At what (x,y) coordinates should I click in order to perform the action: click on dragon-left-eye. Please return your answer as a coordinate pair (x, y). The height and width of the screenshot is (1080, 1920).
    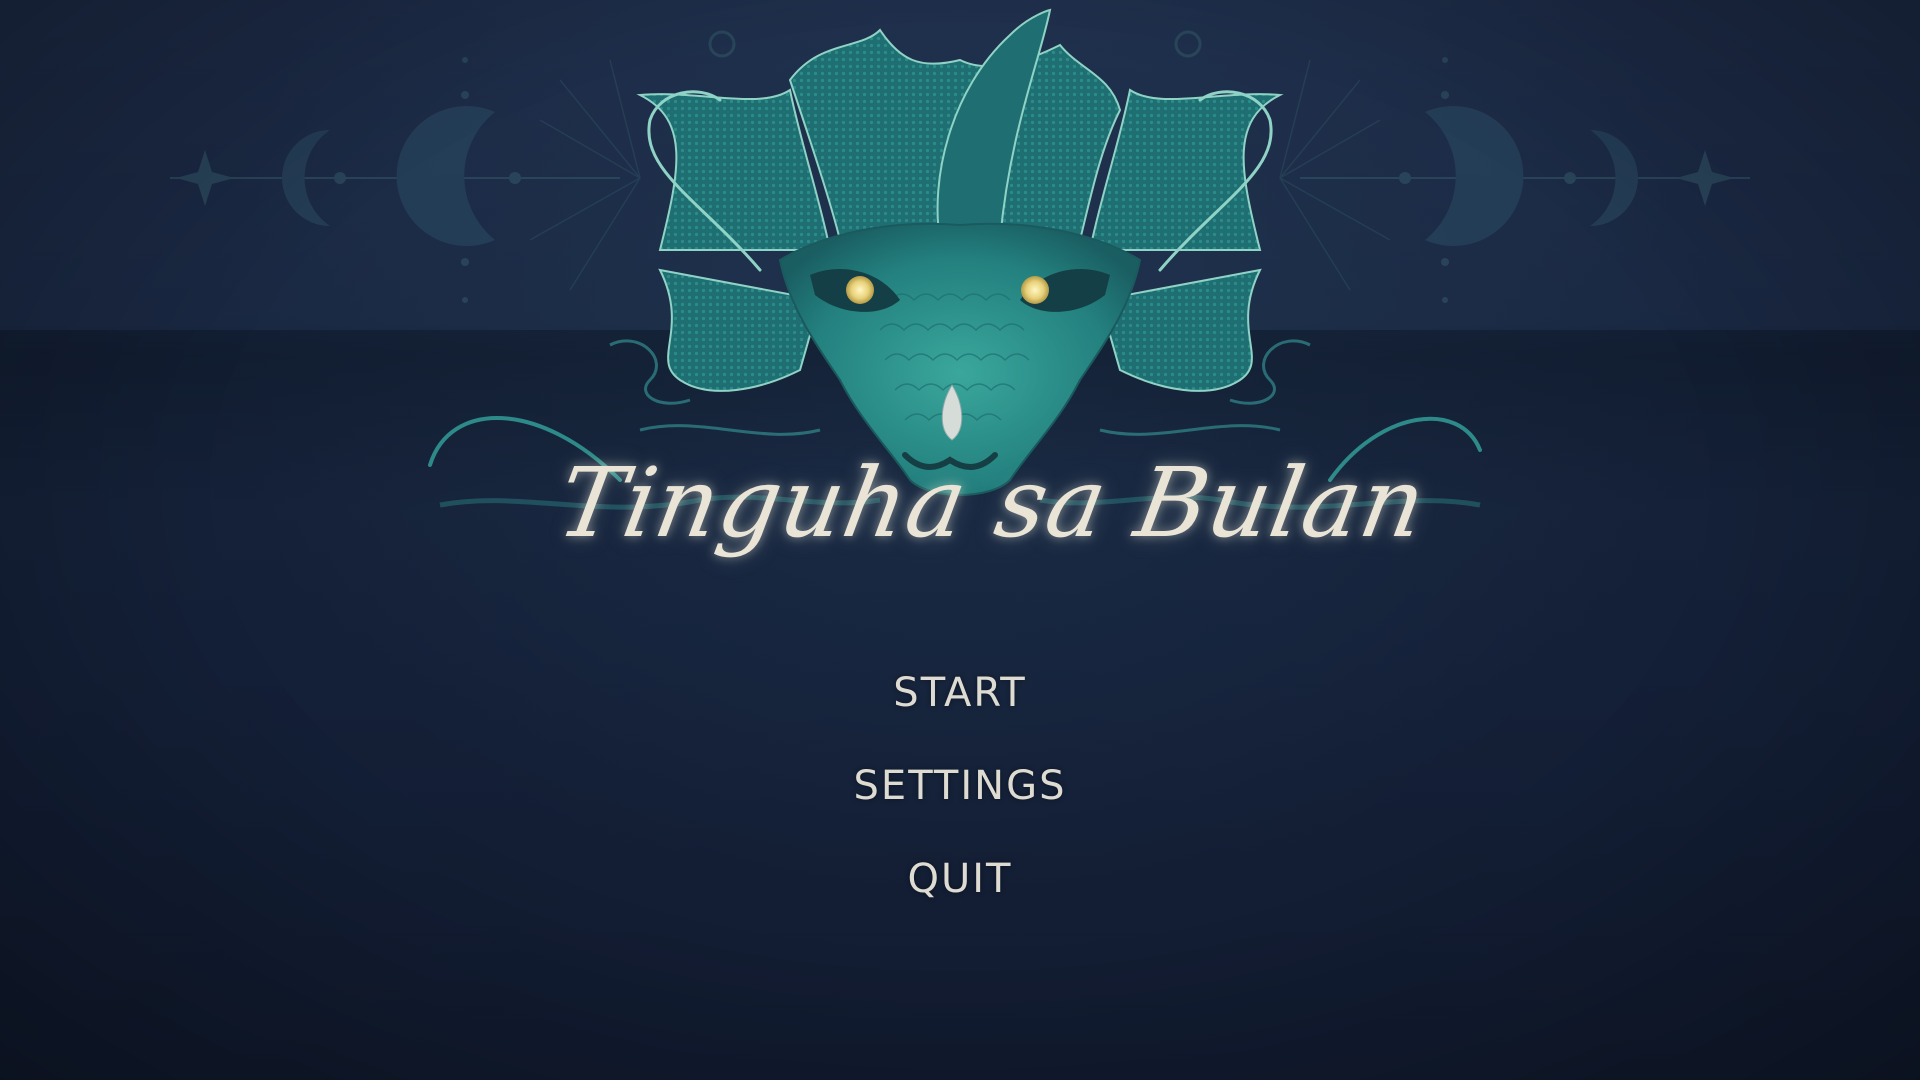
    Looking at the image, I should click on (860, 290).